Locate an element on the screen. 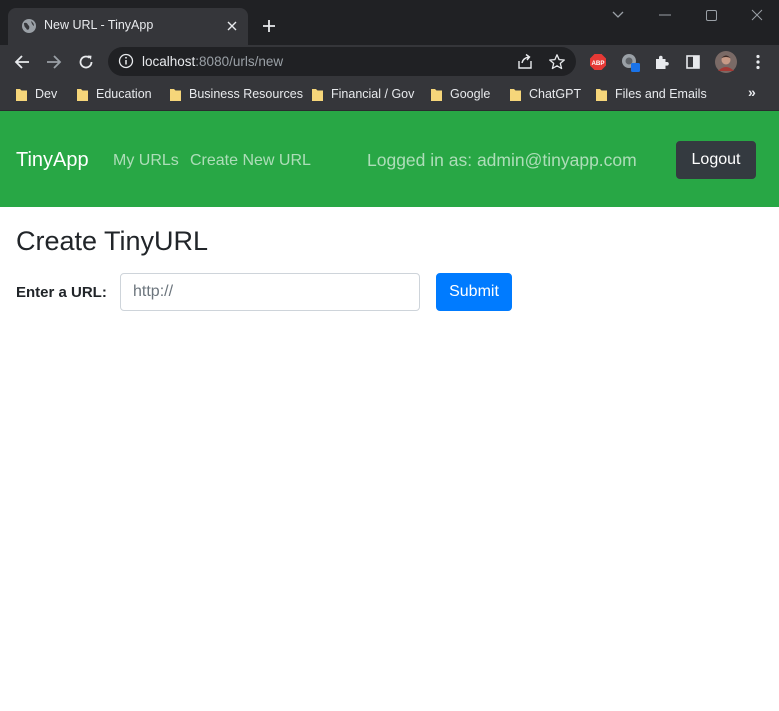 This screenshot has width=779, height=711. url-input is located at coordinates (270, 292).